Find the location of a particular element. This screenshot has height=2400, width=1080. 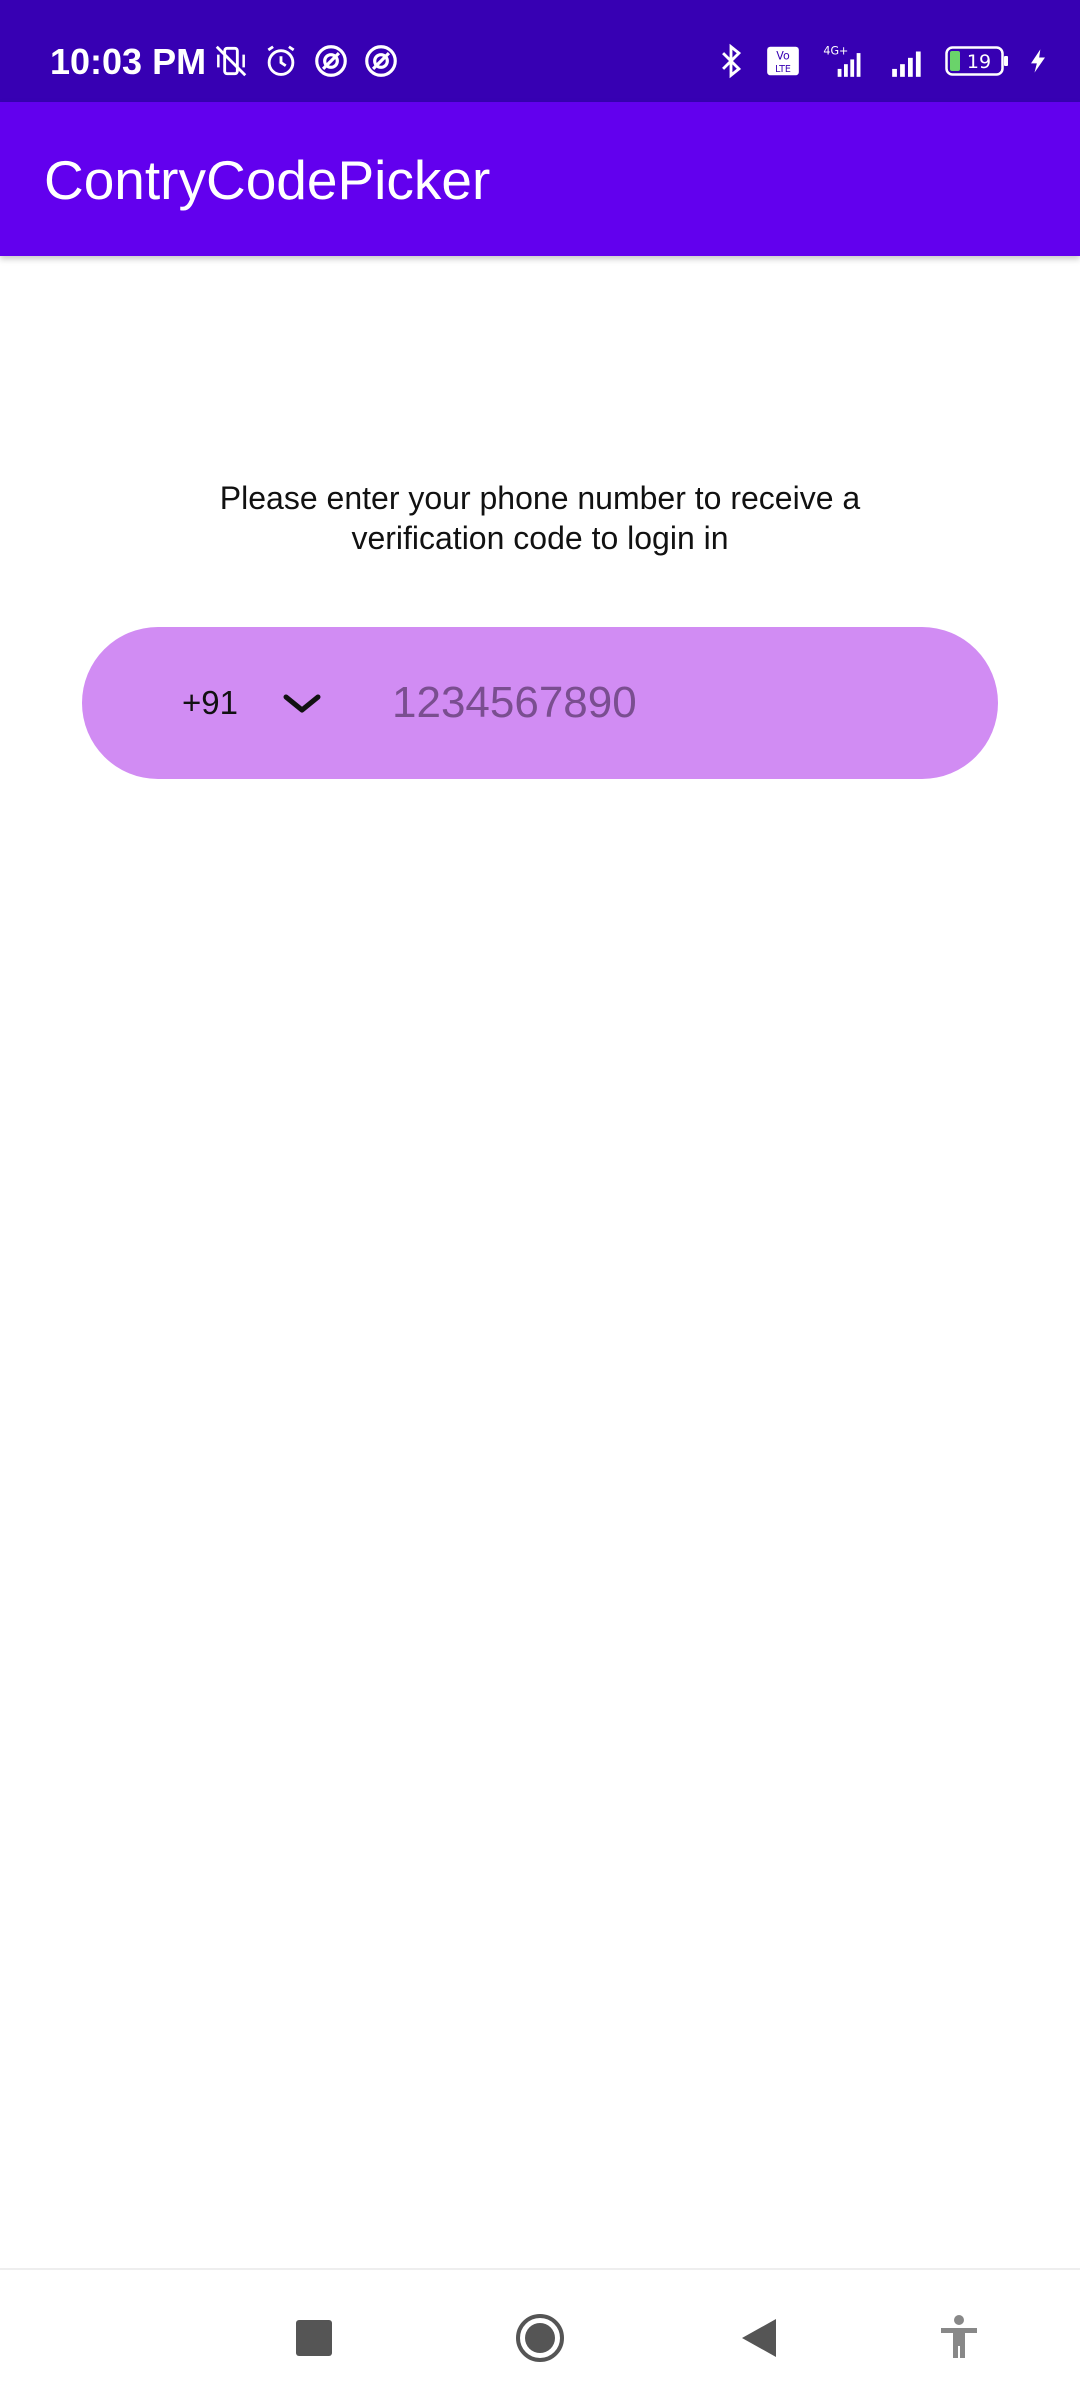

status-time: 10:03 PM is located at coordinates (128, 61).